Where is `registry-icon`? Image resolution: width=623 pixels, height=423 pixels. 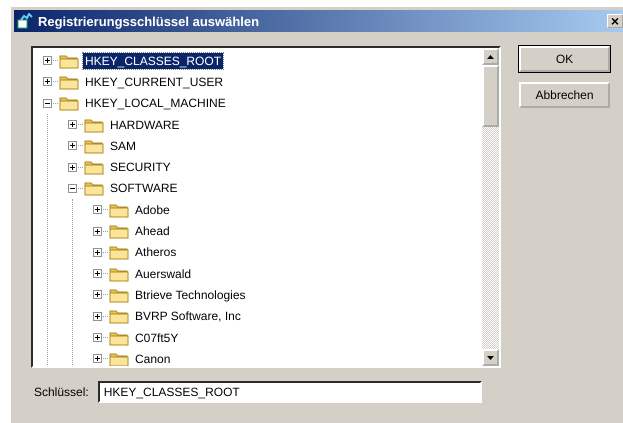
registry-icon is located at coordinates (25, 21).